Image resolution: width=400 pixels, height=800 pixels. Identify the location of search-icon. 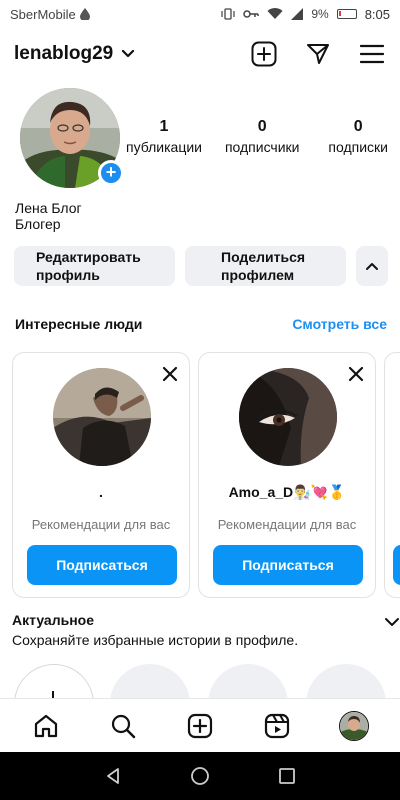
(124, 726).